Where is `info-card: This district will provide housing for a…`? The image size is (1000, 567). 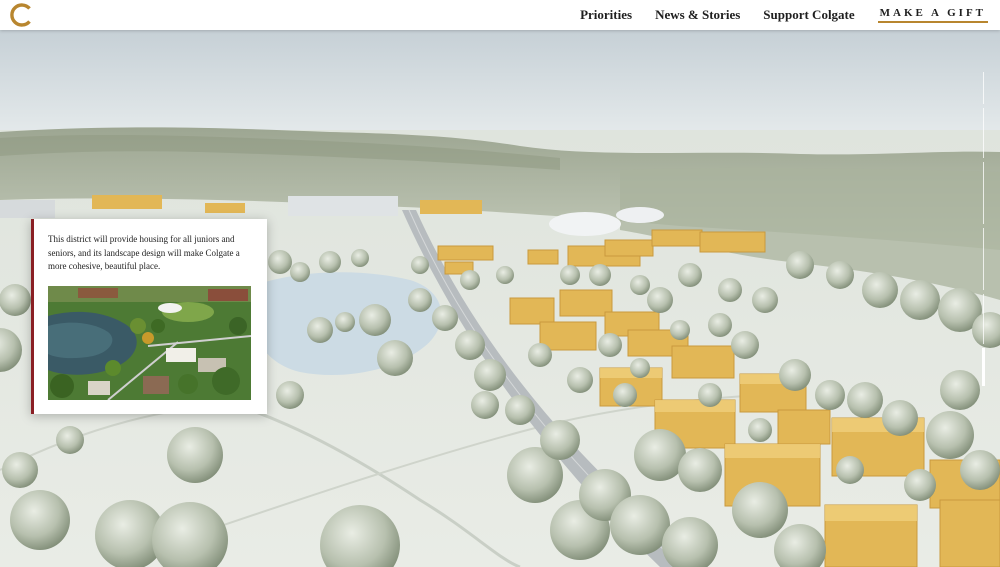 info-card: This district will provide housing for a… is located at coordinates (149, 316).